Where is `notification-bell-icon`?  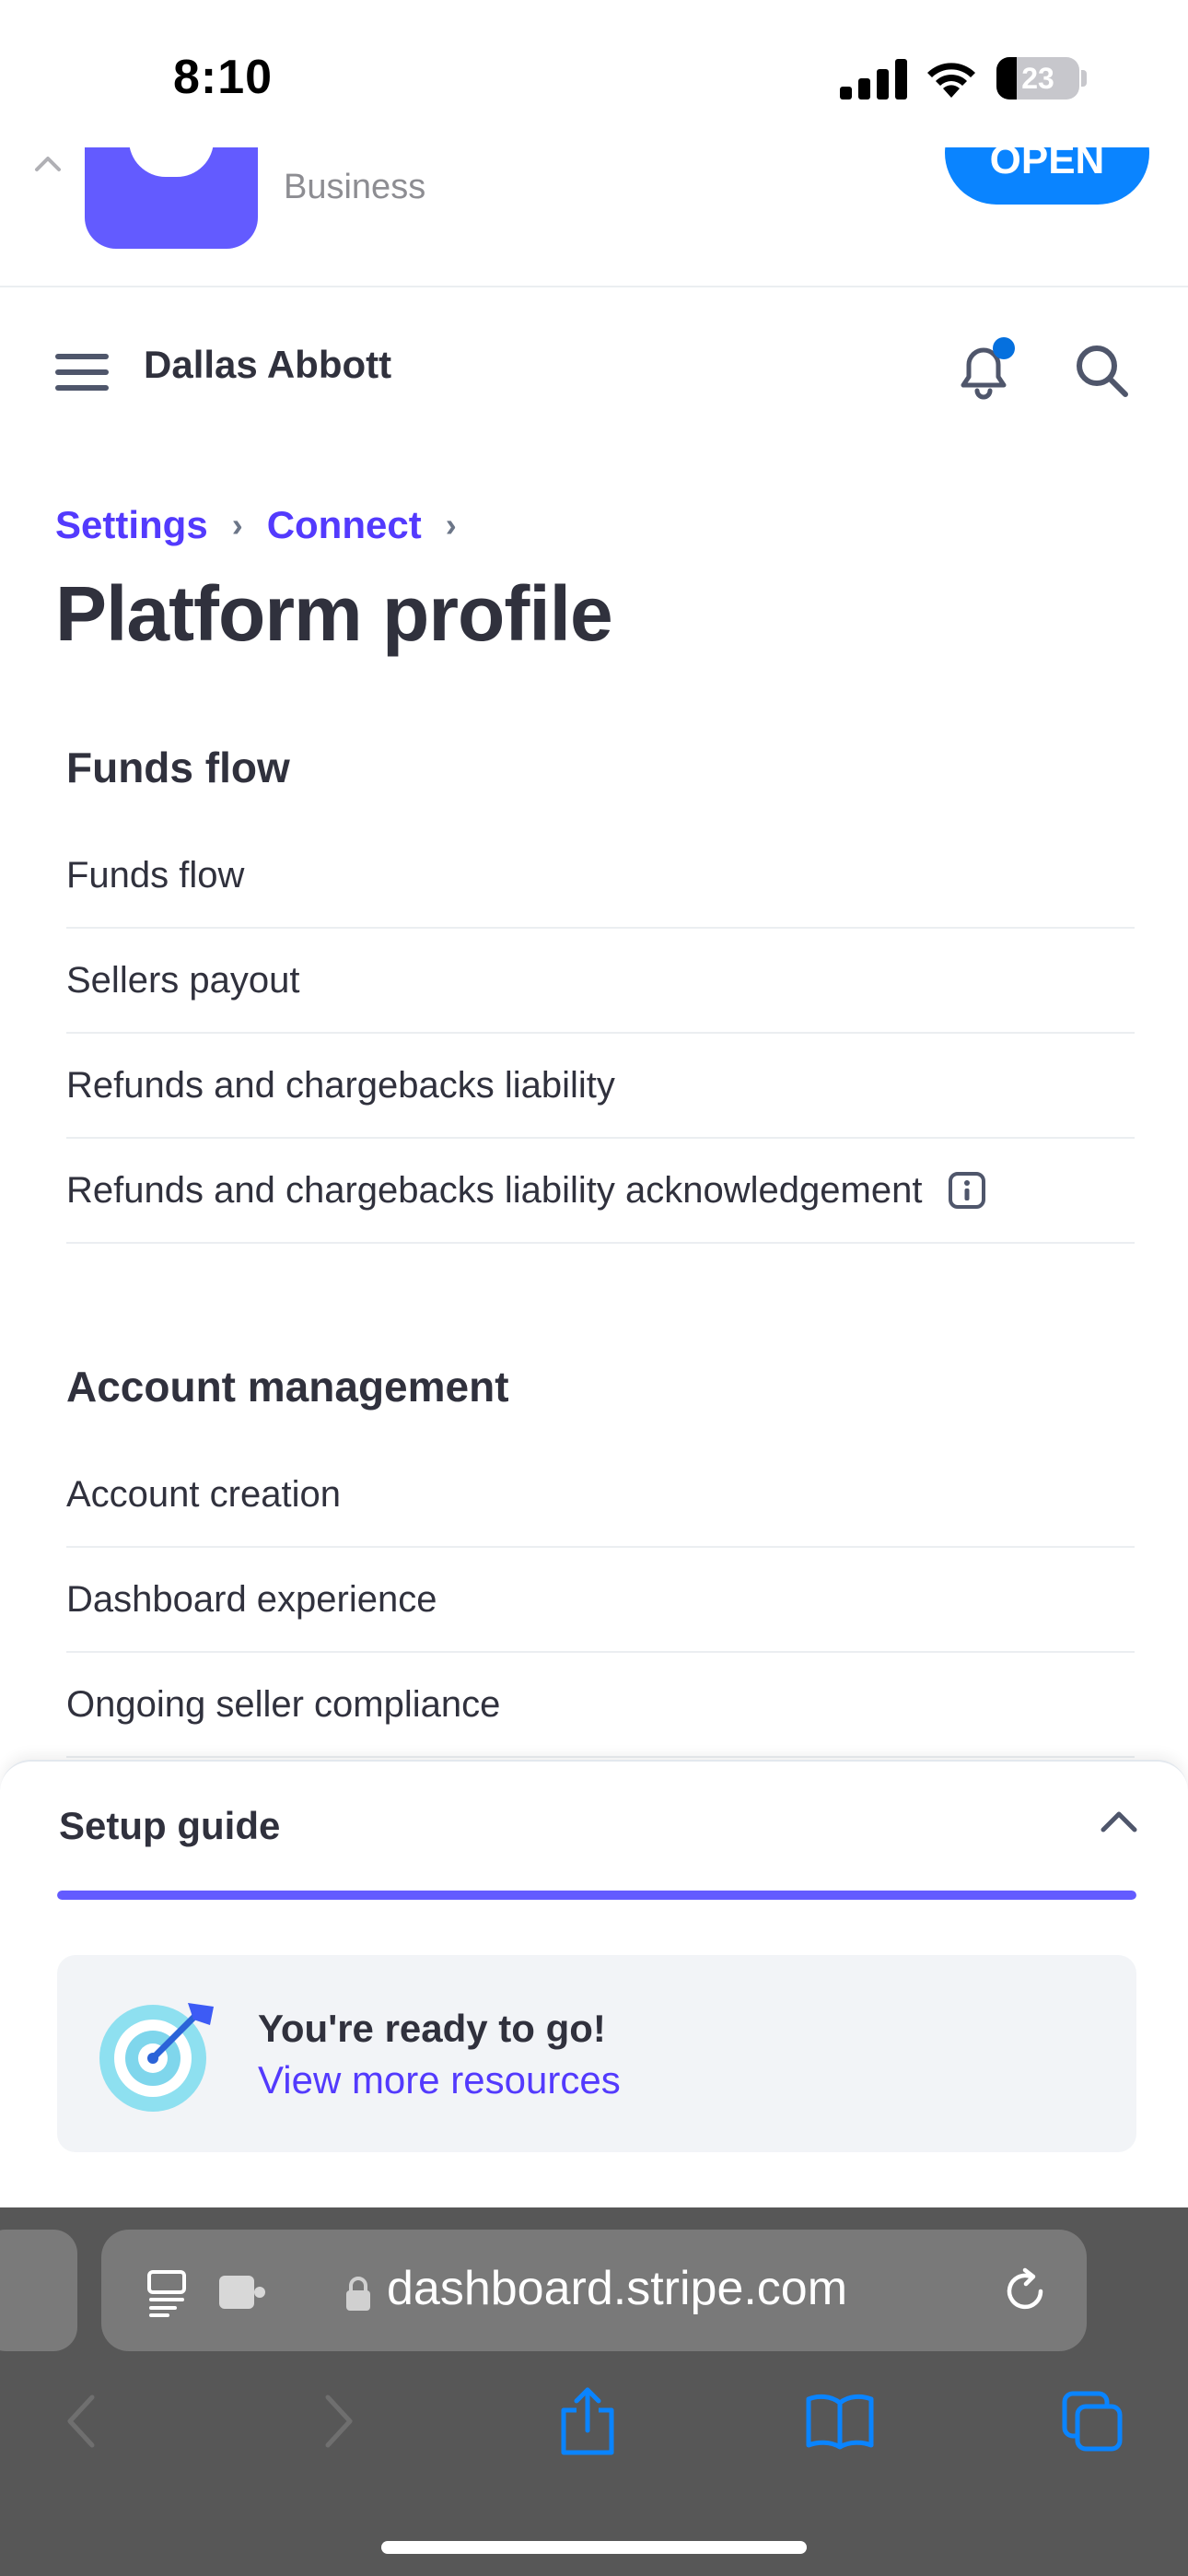 notification-bell-icon is located at coordinates (984, 370).